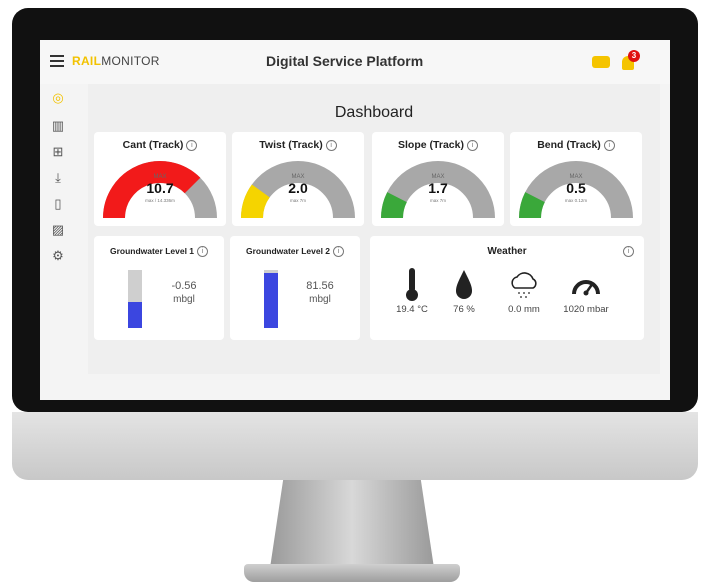 The width and height of the screenshot is (703, 587). What do you see at coordinates (586, 284) in the screenshot?
I see `pressure-gauge-icon` at bounding box center [586, 284].